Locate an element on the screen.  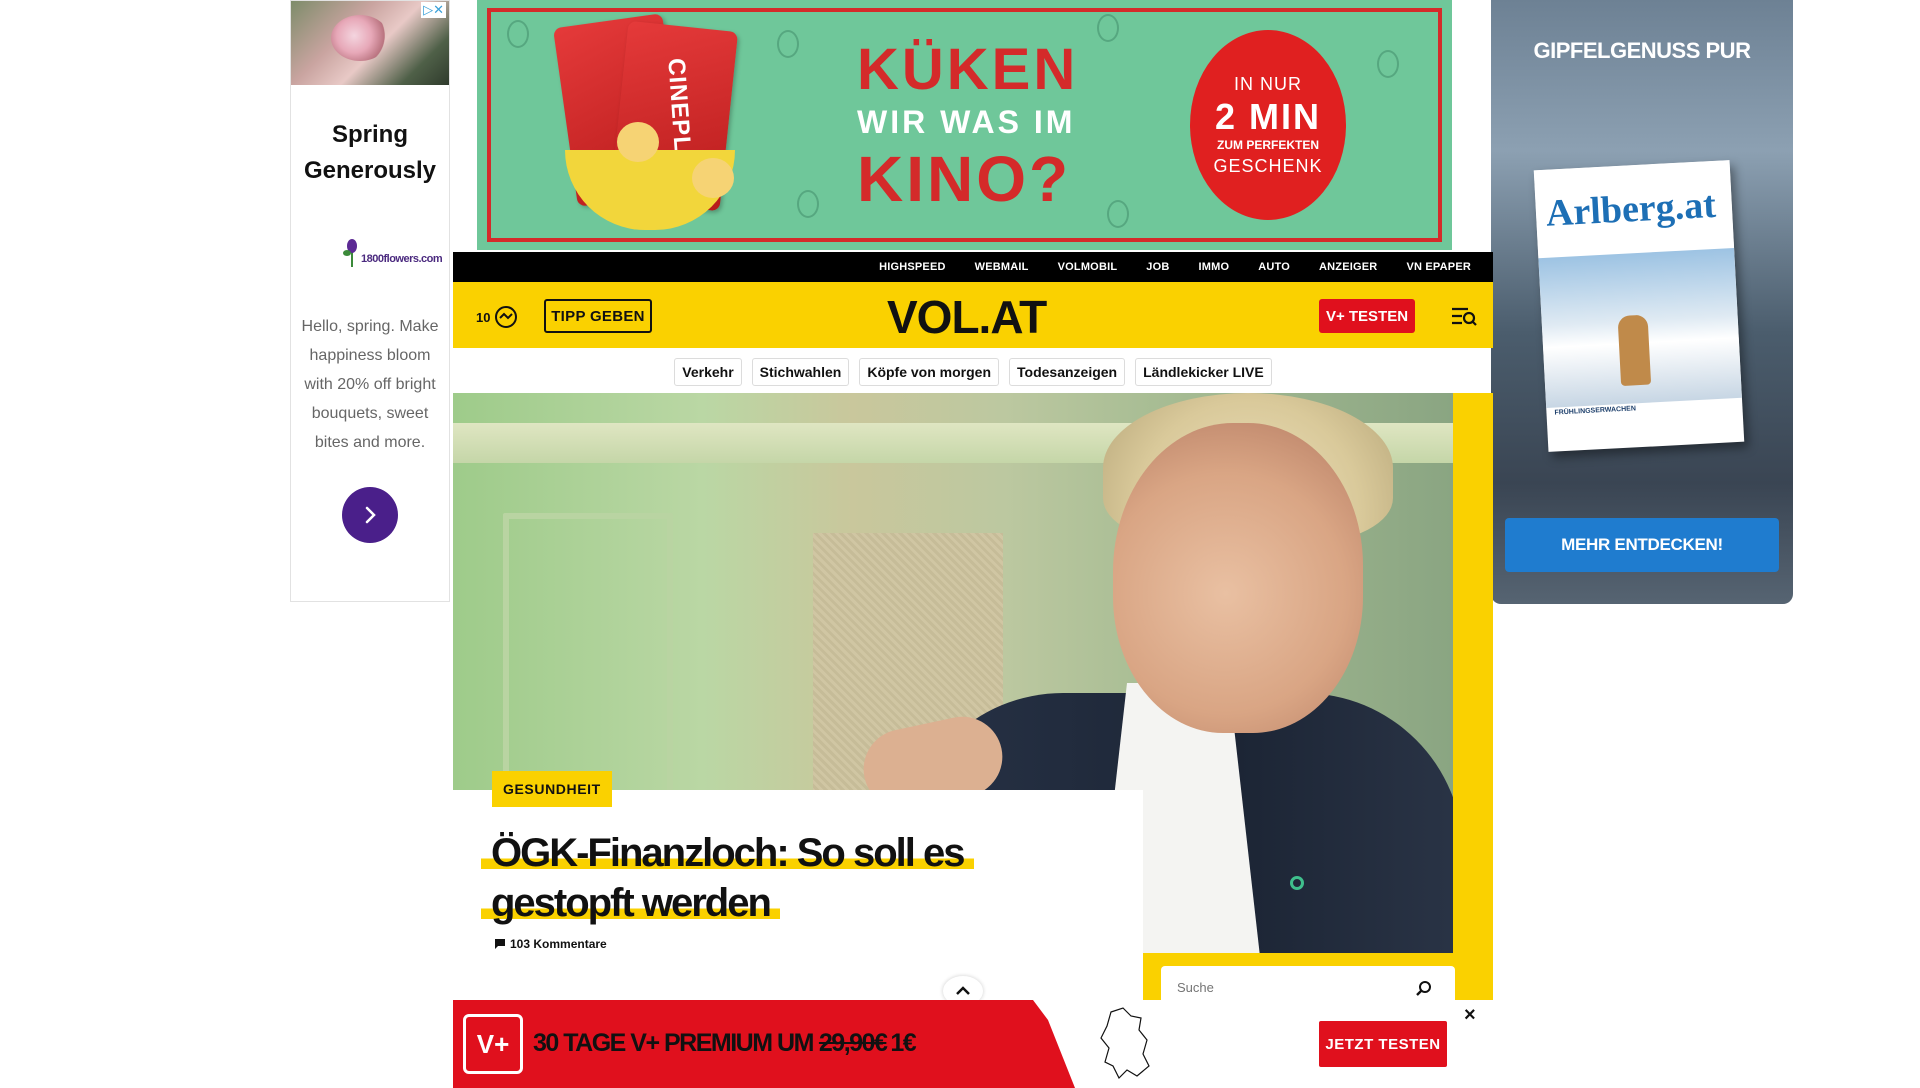
ad-next-button is located at coordinates (370, 515).